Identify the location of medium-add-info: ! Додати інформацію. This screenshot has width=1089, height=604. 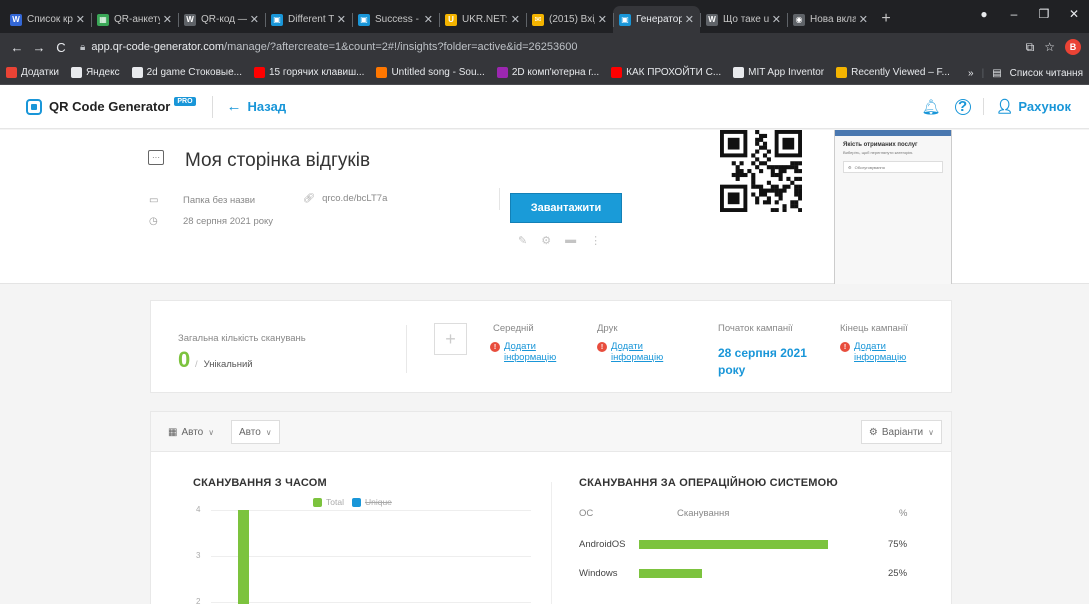
(525, 352).